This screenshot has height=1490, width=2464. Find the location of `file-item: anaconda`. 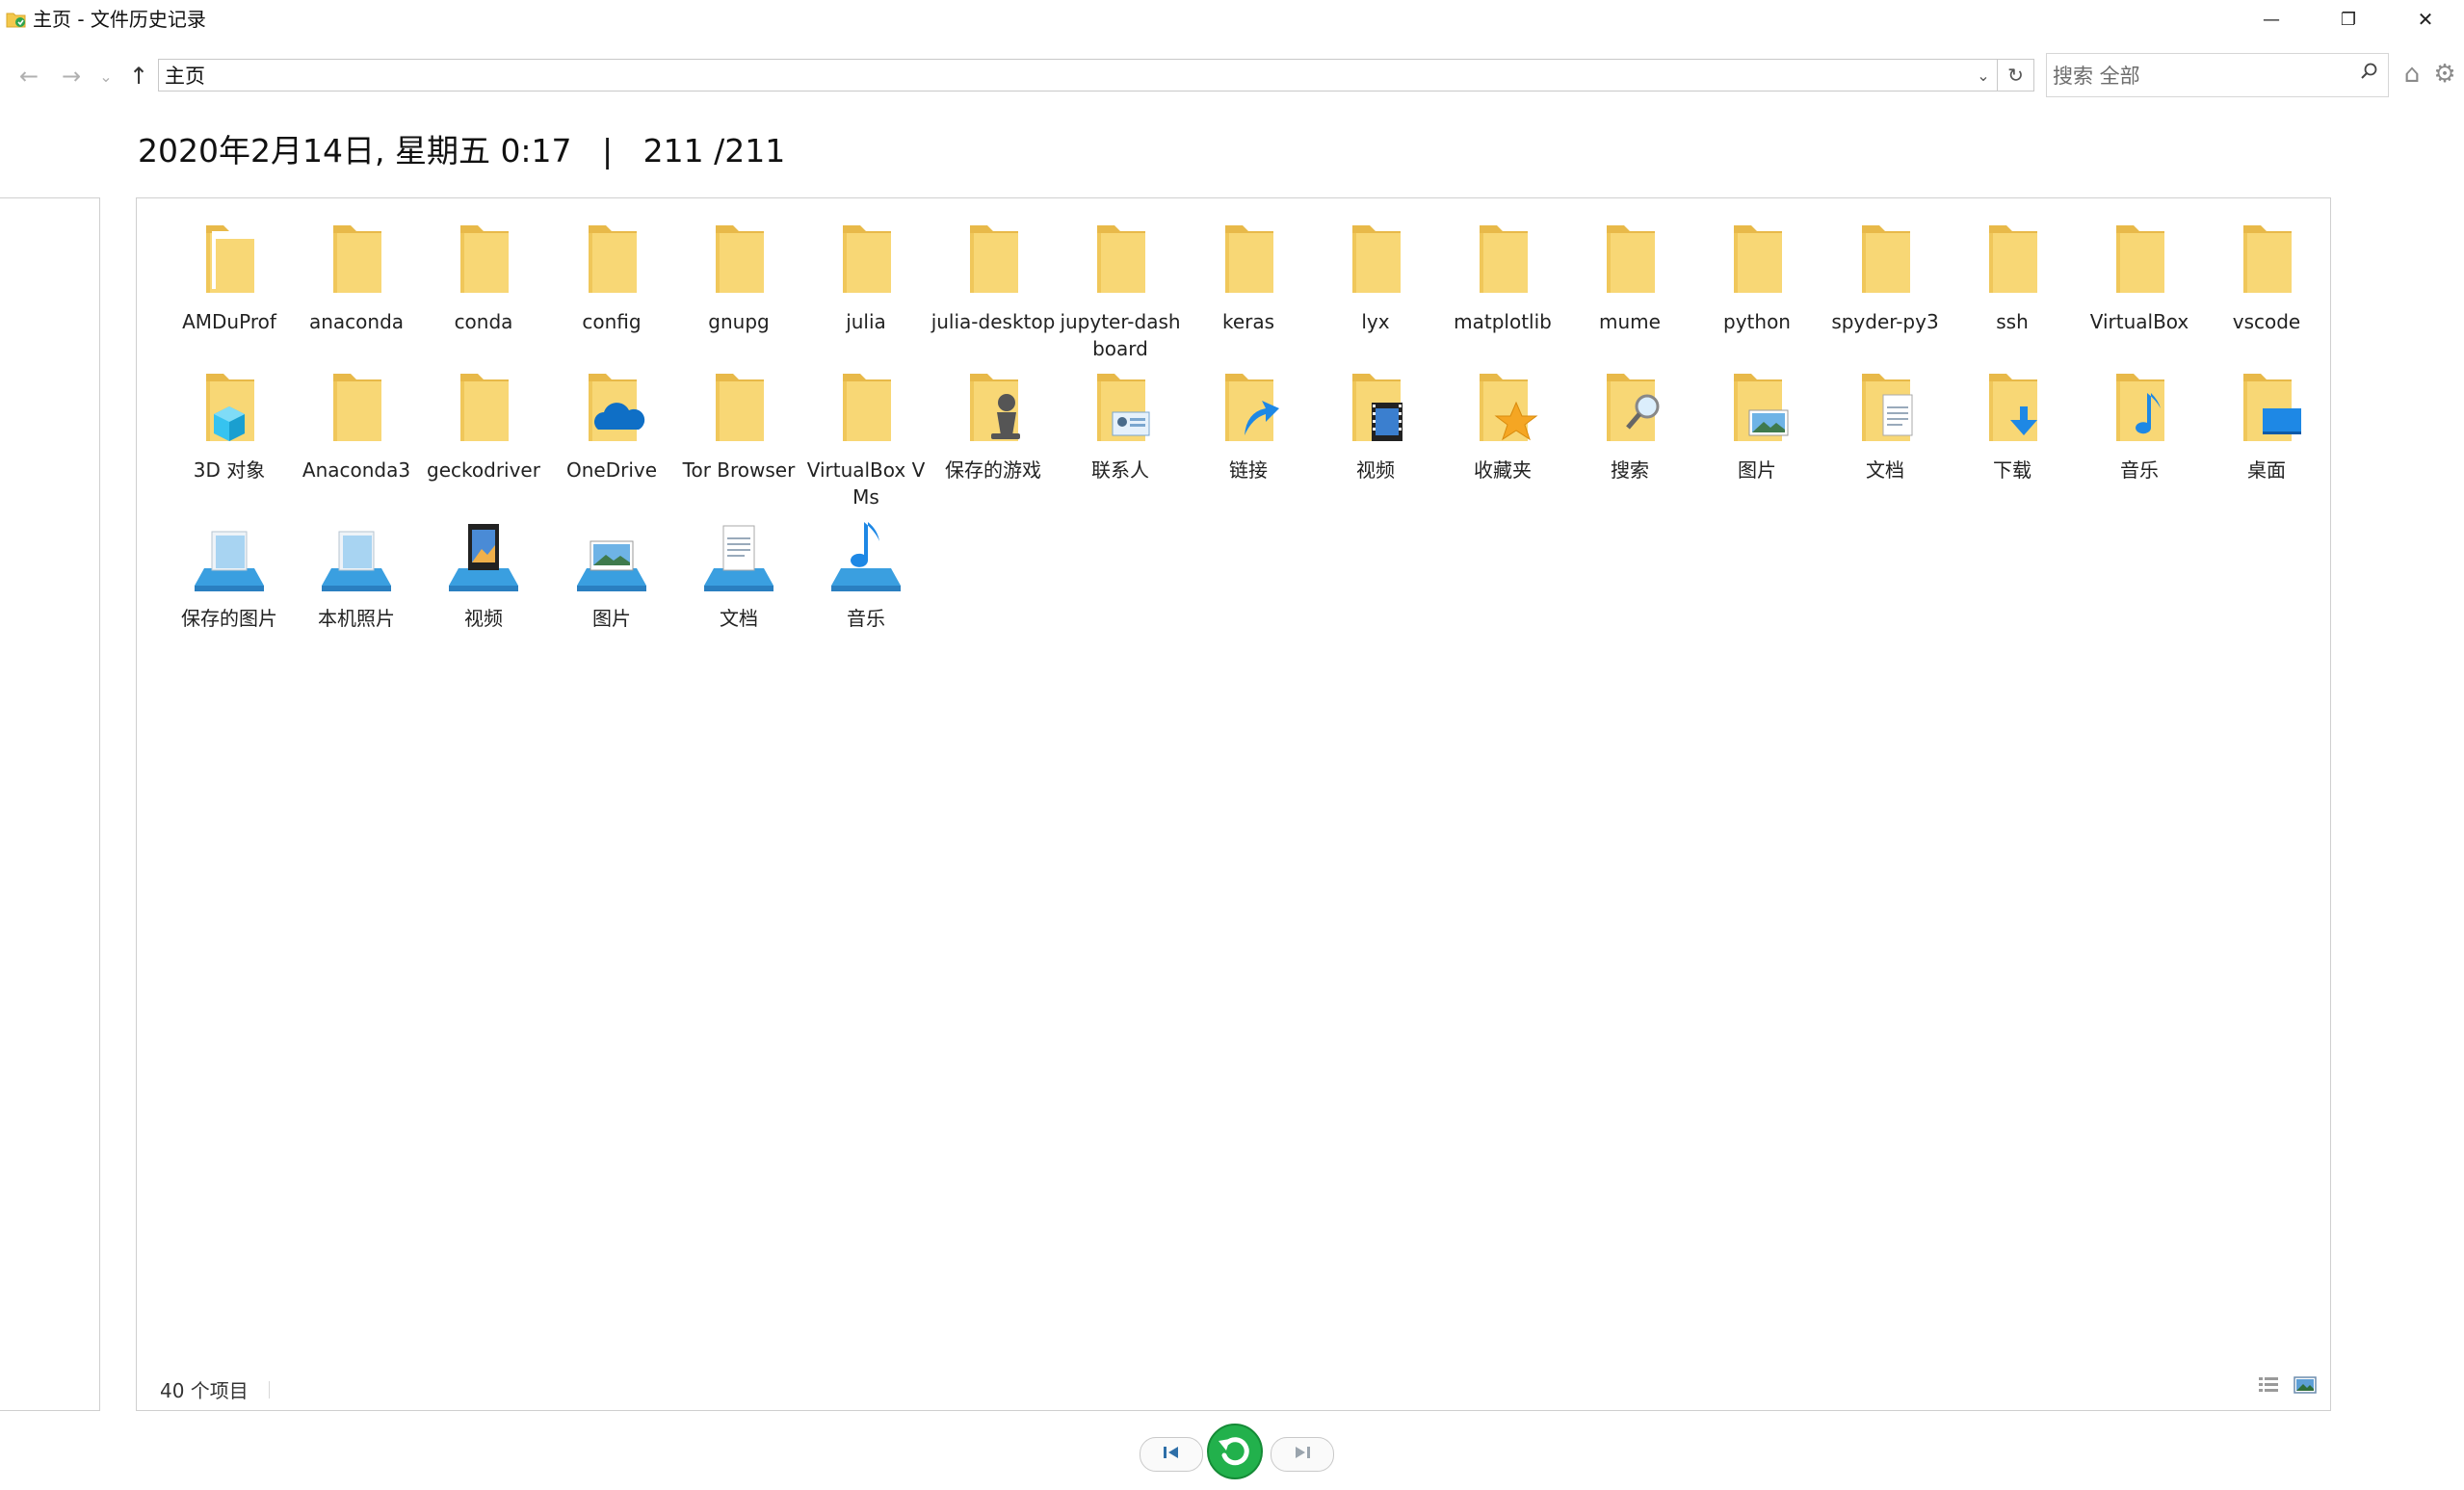

file-item: anaconda is located at coordinates (356, 288).